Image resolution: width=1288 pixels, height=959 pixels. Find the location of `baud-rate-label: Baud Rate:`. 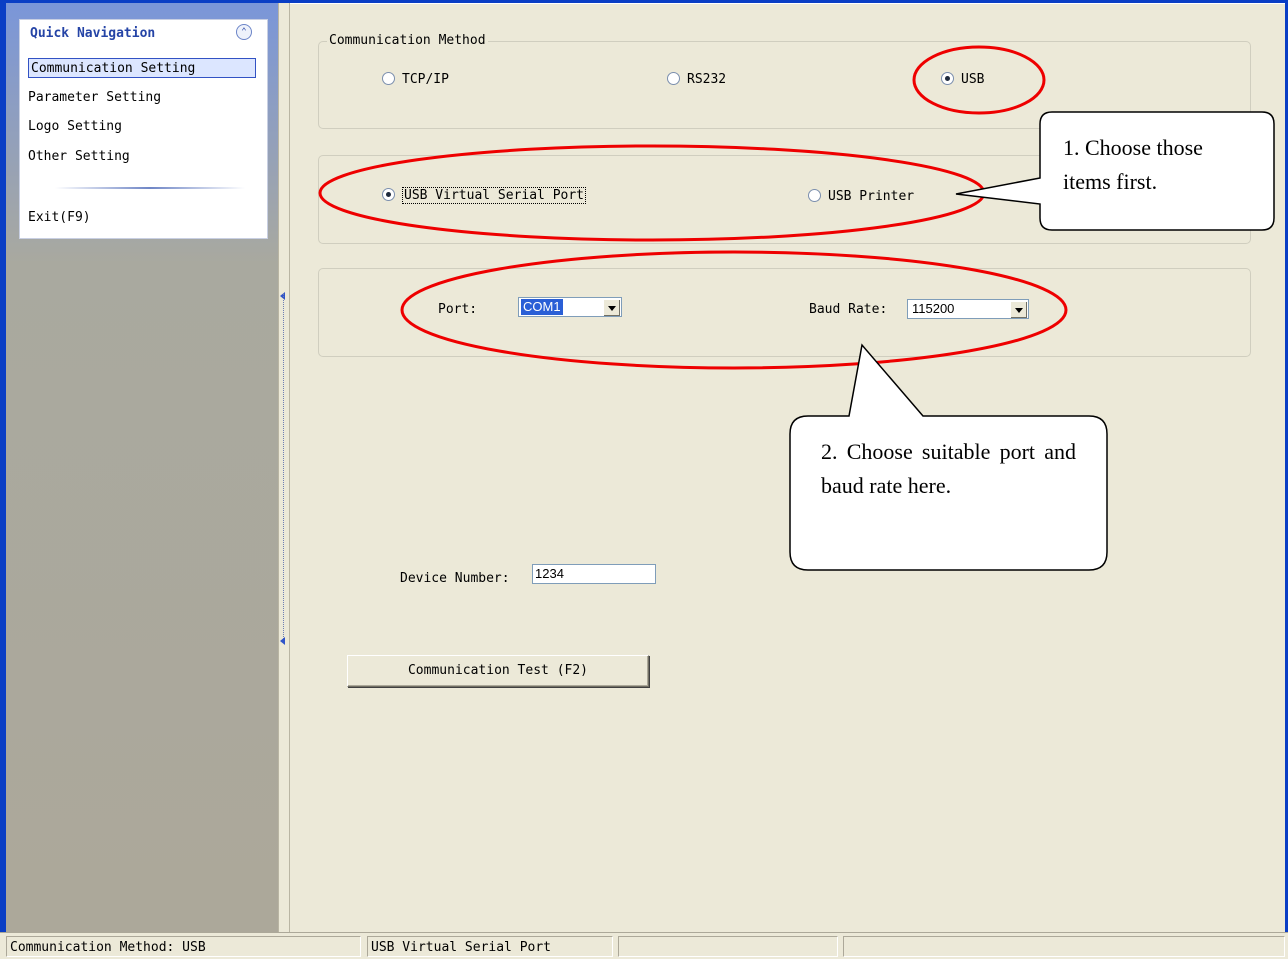

baud-rate-label: Baud Rate: is located at coordinates (848, 309).